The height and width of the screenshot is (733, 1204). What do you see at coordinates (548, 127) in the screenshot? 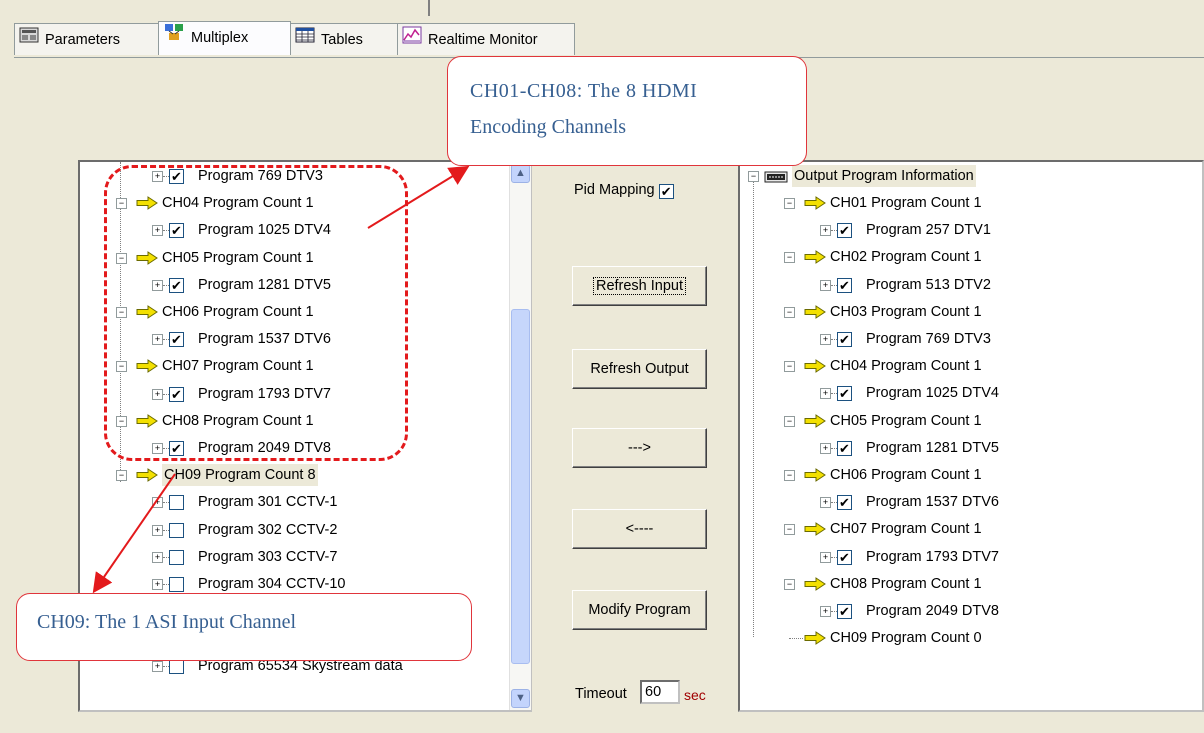
I see `hdmi-callout-line2: Encoding Channels` at bounding box center [548, 127].